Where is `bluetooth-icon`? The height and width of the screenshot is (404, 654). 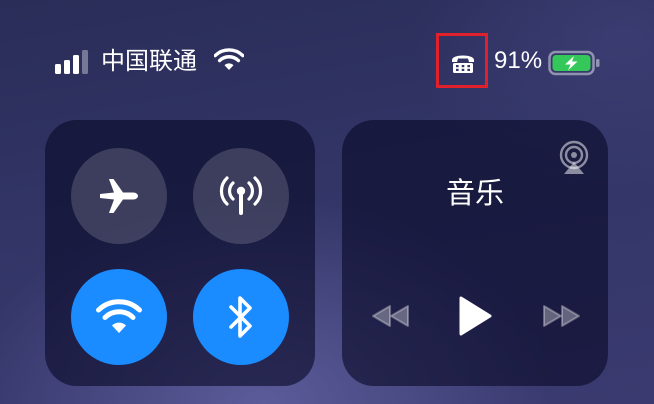
bluetooth-icon is located at coordinates (240, 317).